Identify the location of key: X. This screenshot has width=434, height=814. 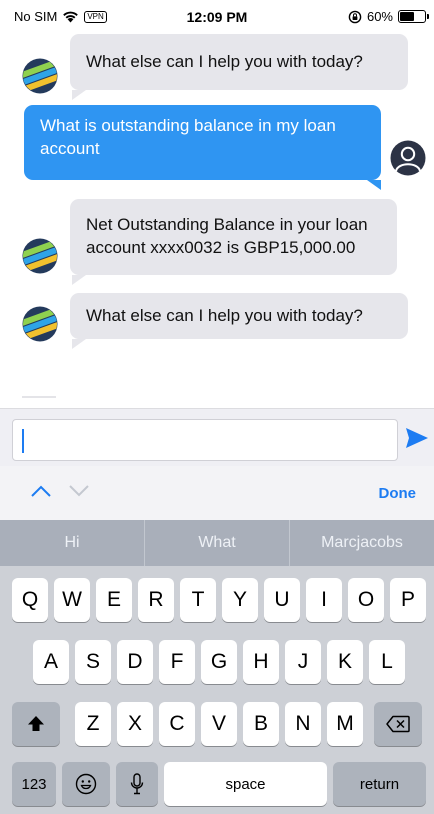
(135, 724).